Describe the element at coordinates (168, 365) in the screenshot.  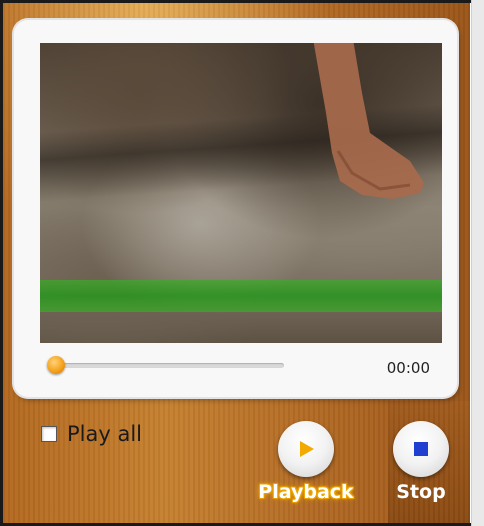
I see `seek-track` at that location.